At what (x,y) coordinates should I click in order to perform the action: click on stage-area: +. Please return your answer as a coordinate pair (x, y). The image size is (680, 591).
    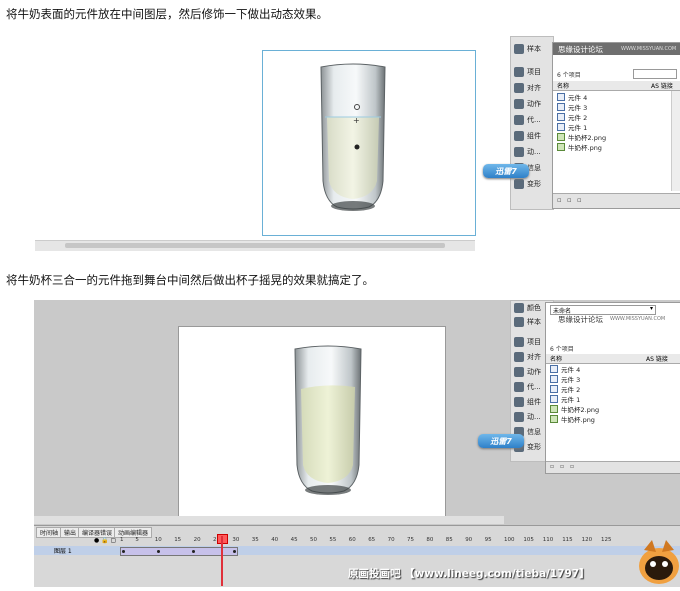
    Looking at the image, I should click on (369, 143).